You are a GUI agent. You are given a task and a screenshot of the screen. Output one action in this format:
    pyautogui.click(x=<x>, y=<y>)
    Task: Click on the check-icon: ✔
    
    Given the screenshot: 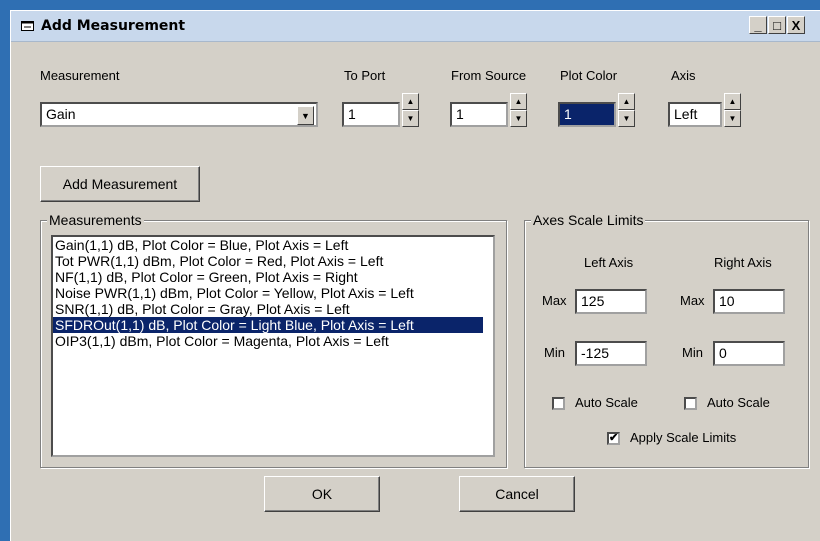 What is the action you would take?
    pyautogui.click(x=614, y=438)
    